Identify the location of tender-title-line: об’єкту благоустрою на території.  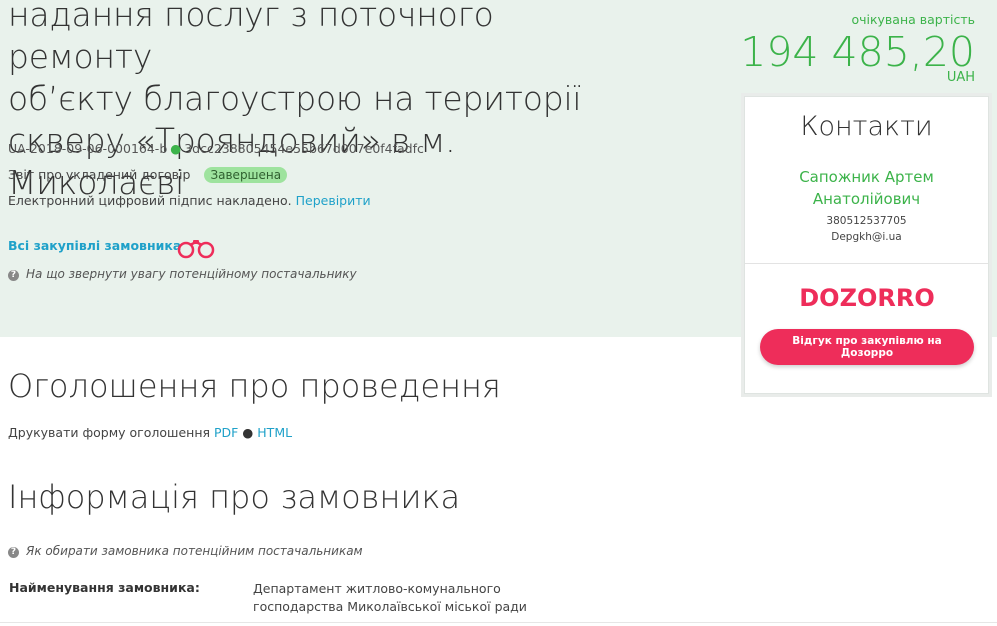
(295, 98).